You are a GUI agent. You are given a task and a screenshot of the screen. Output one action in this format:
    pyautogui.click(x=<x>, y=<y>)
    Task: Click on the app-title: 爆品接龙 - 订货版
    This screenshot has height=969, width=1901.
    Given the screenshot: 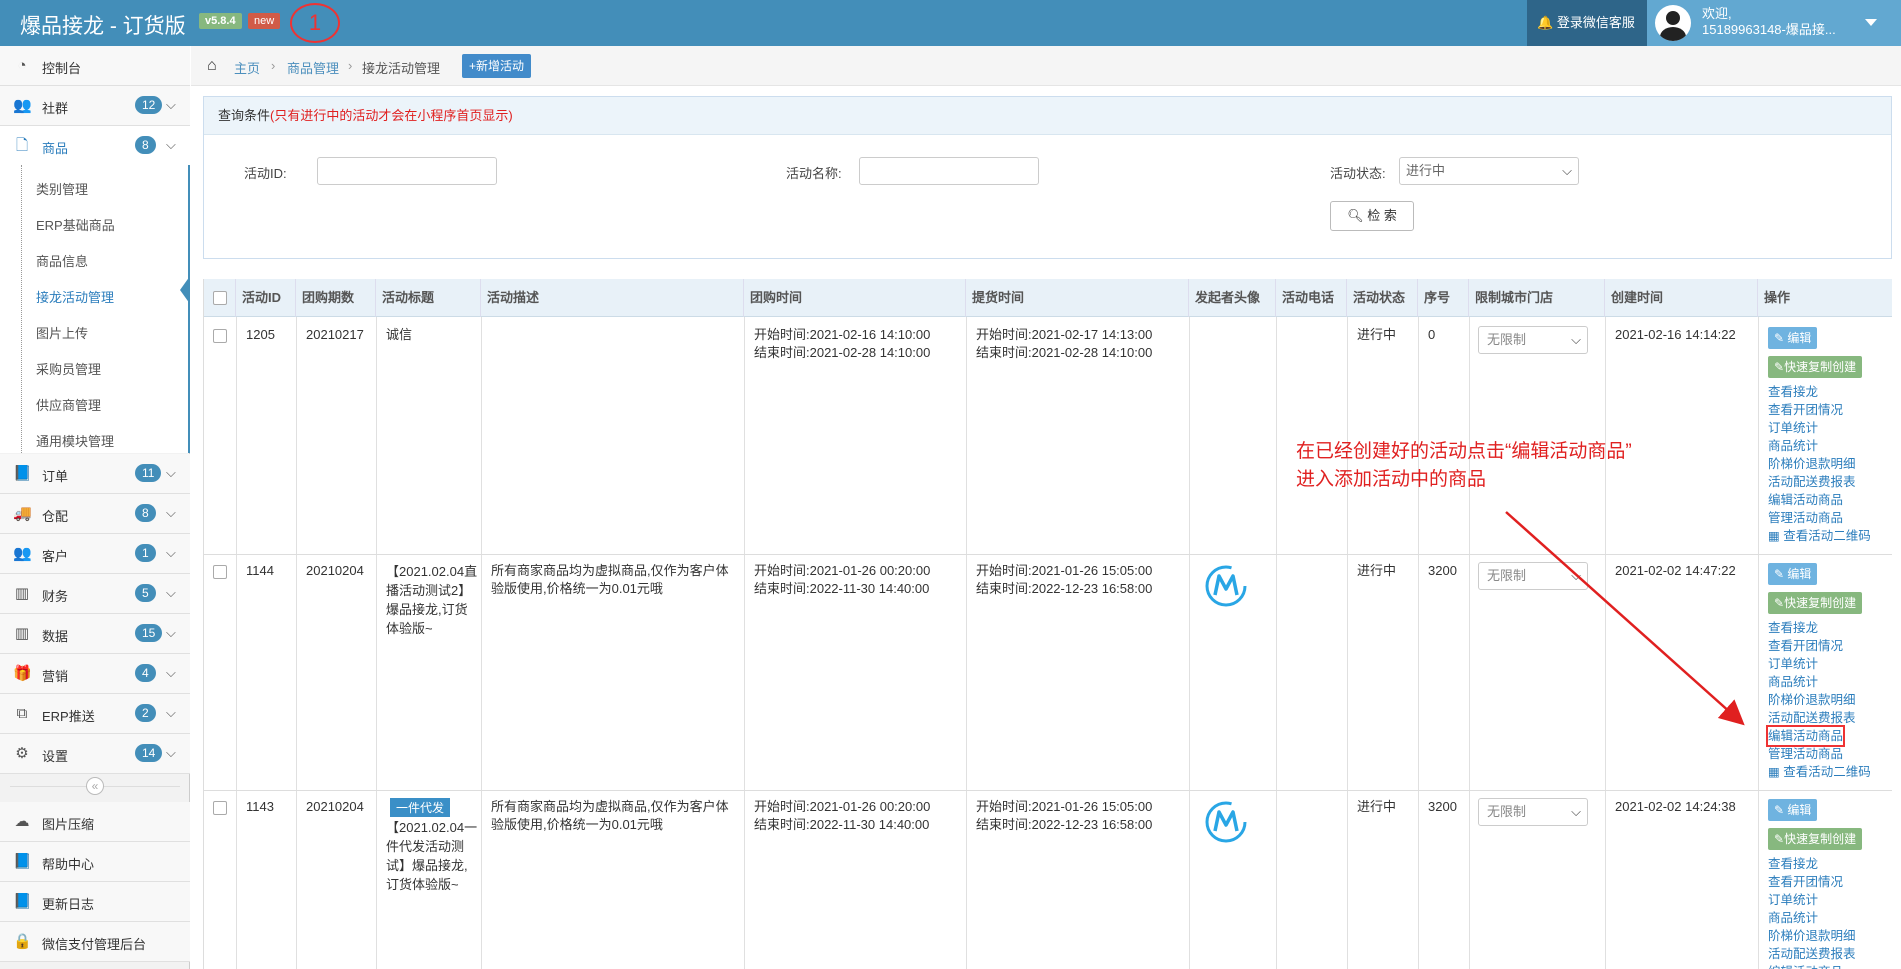 What is the action you would take?
    pyautogui.click(x=103, y=25)
    